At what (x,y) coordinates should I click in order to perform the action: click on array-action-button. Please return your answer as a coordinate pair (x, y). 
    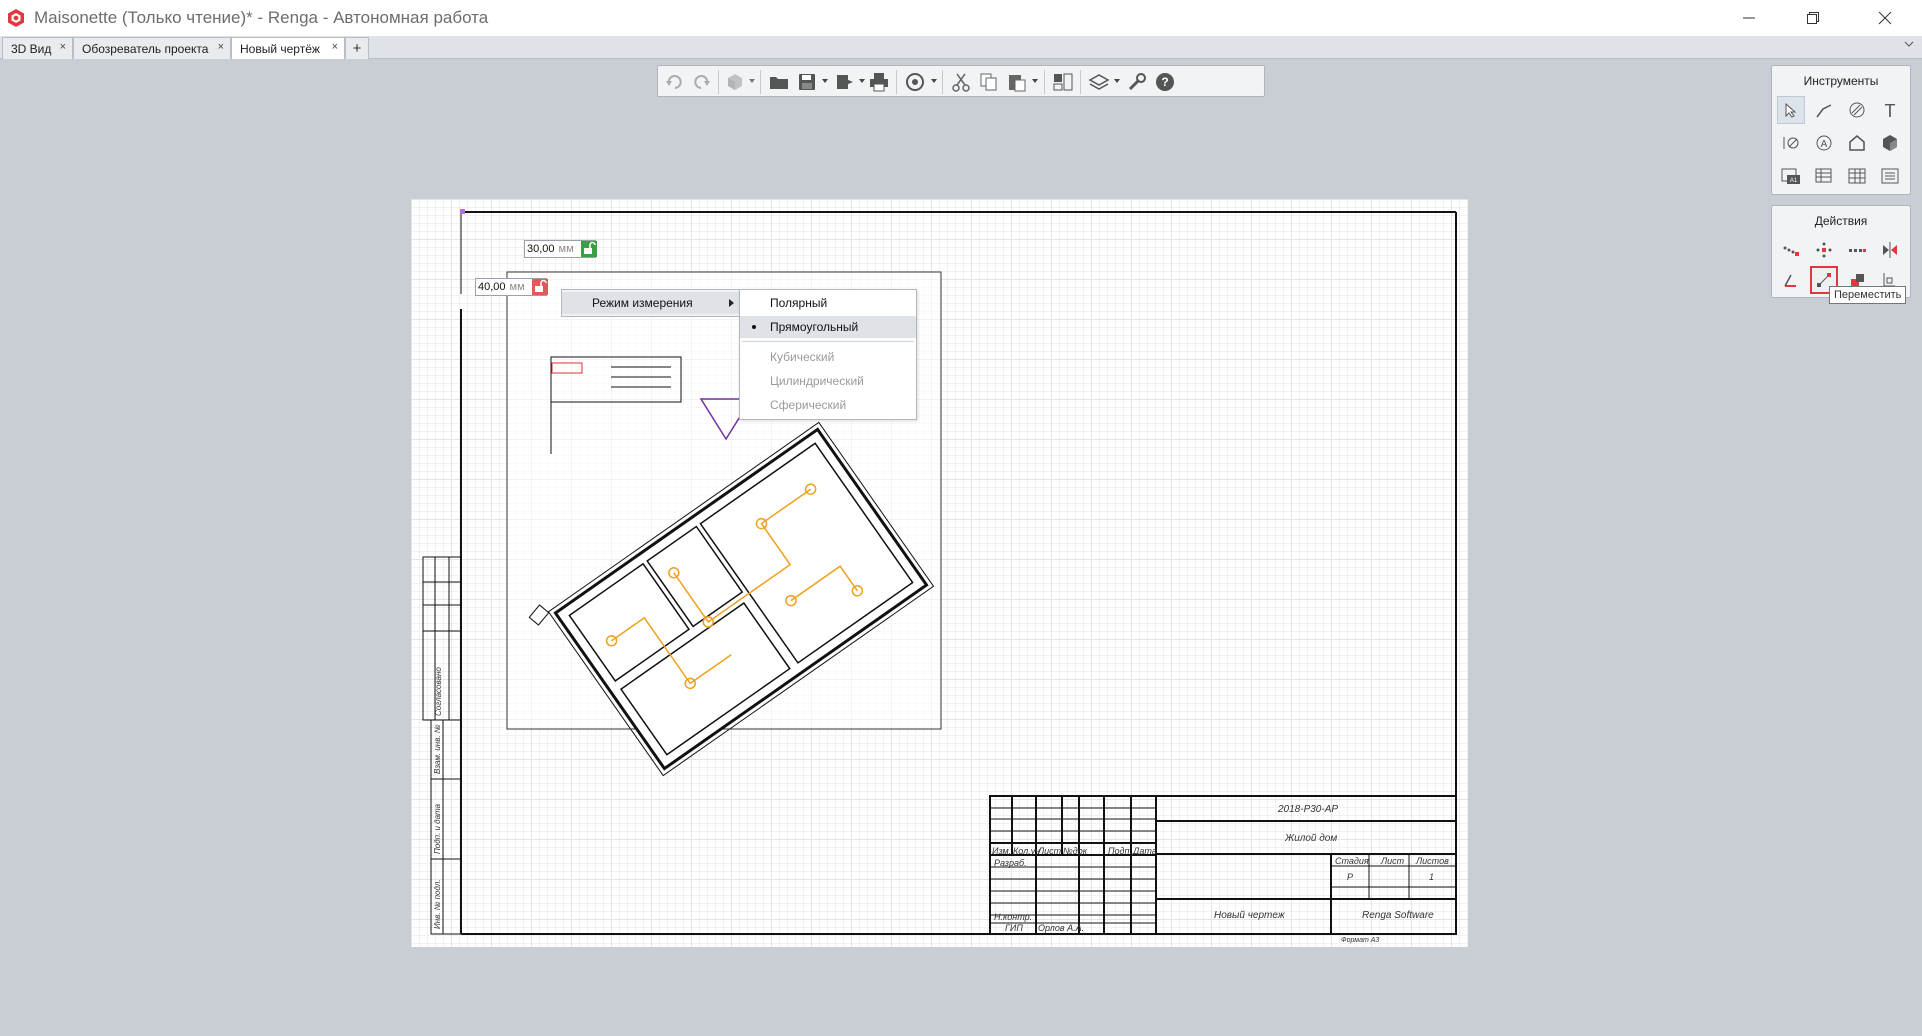
    Looking at the image, I should click on (1824, 250).